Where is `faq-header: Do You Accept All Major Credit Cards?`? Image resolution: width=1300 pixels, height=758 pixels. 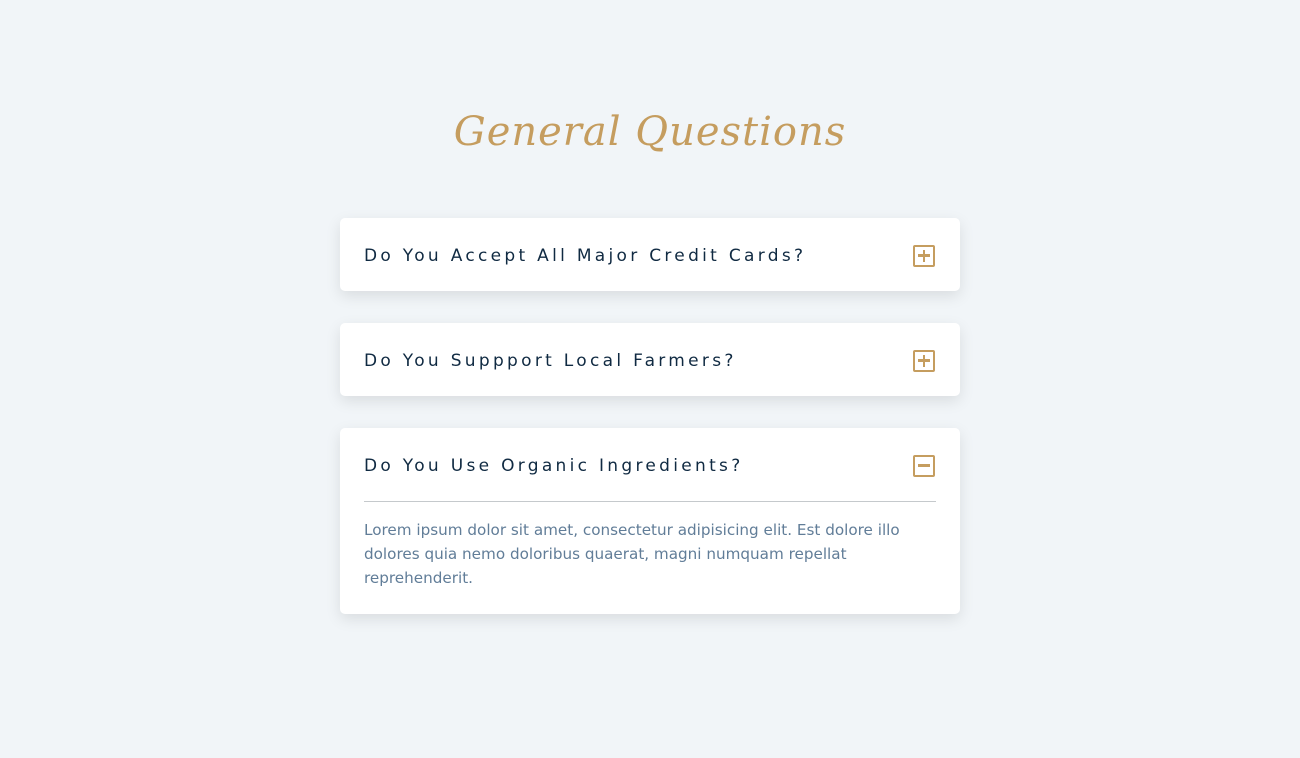 faq-header: Do You Accept All Major Credit Cards? is located at coordinates (650, 254).